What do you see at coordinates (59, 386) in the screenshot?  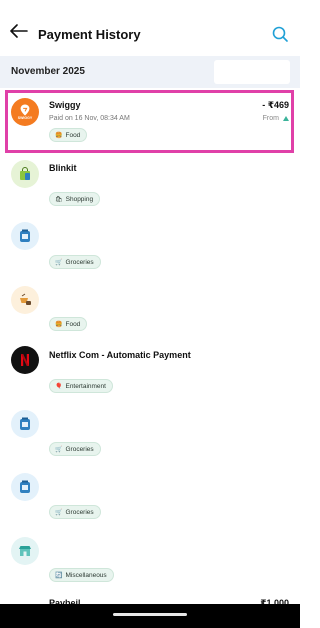 I see `balloon-icon: 🎈` at bounding box center [59, 386].